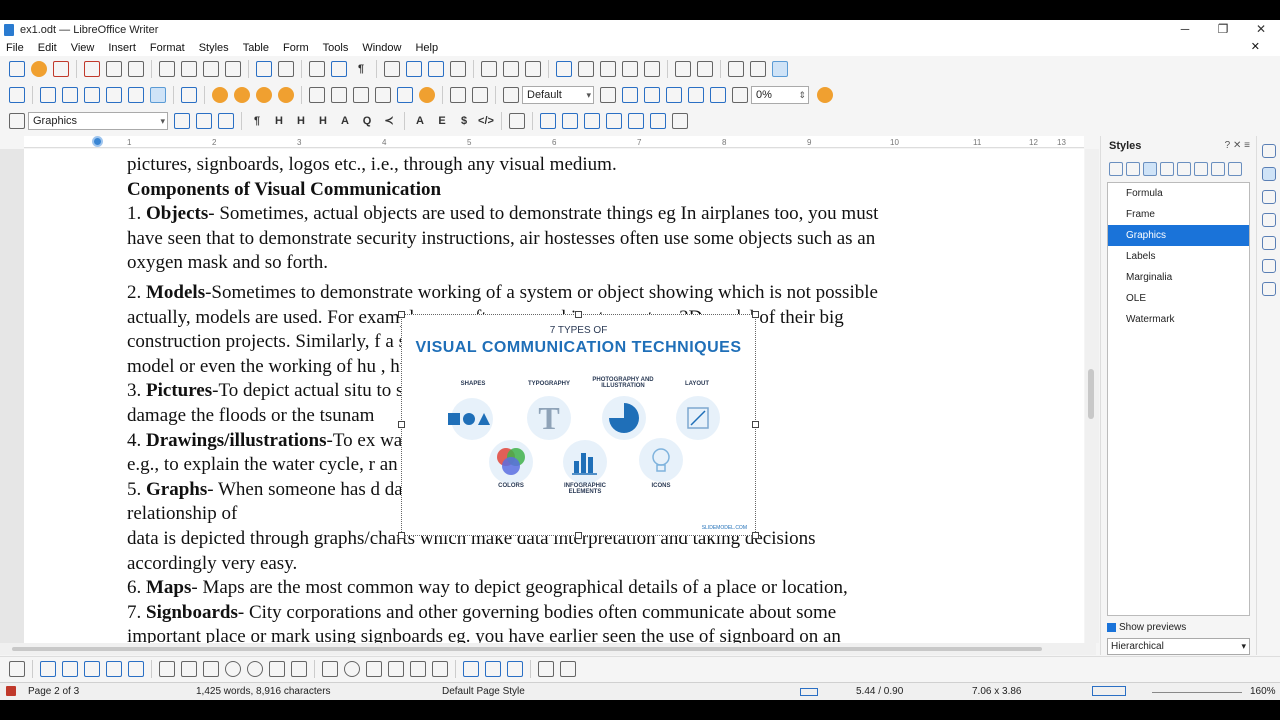 This screenshot has height=720, width=1280. I want to click on basic-shapes-icon, so click(758, 69).